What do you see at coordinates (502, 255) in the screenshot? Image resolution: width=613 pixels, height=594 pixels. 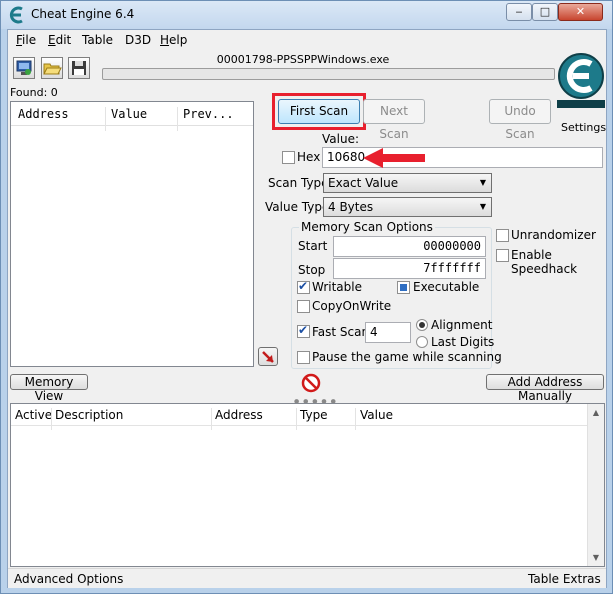 I see `speedhack-checkbox` at bounding box center [502, 255].